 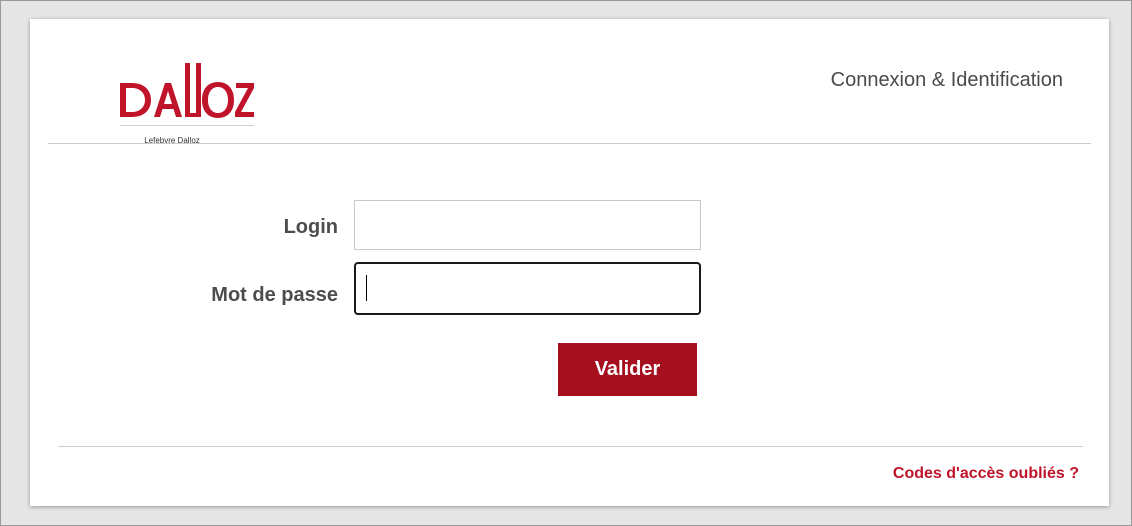 I want to click on login-label: Login, so click(x=310, y=227).